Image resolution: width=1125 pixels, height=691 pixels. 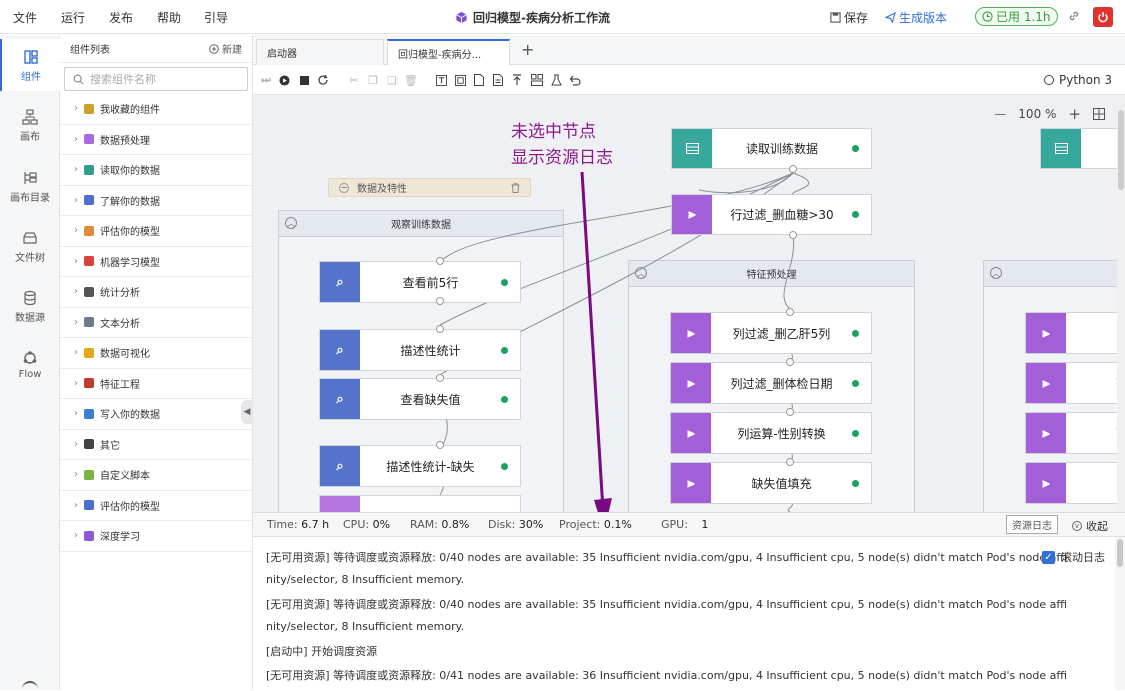 What do you see at coordinates (30, 238) in the screenshot?
I see `file-tree-icon` at bounding box center [30, 238].